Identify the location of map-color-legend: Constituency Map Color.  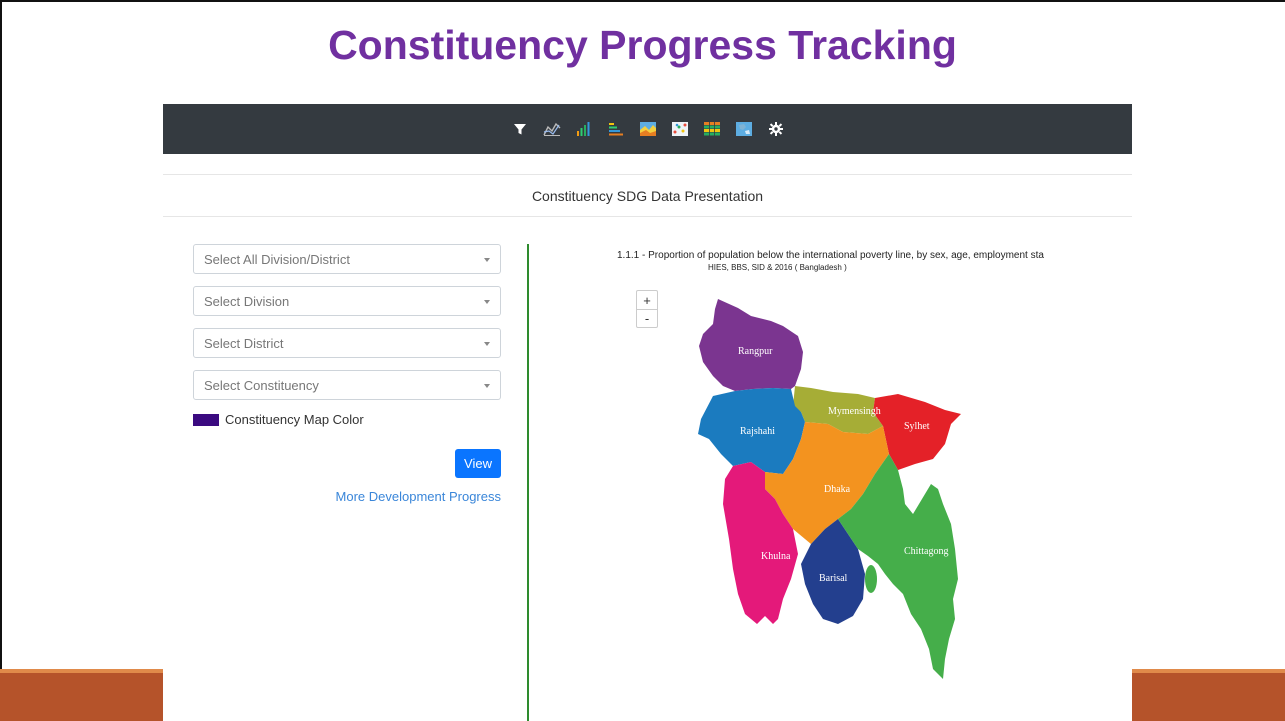
(347, 419).